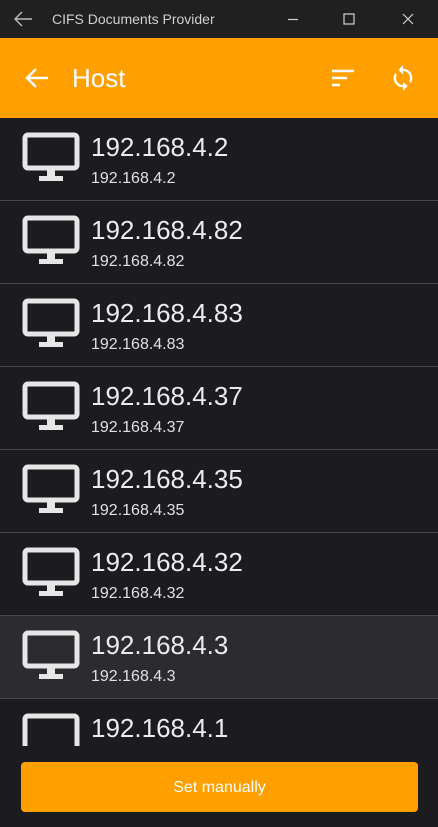 The height and width of the screenshot is (827, 438). What do you see at coordinates (133, 19) in the screenshot?
I see `window-title: CIFS Documents Provider` at bounding box center [133, 19].